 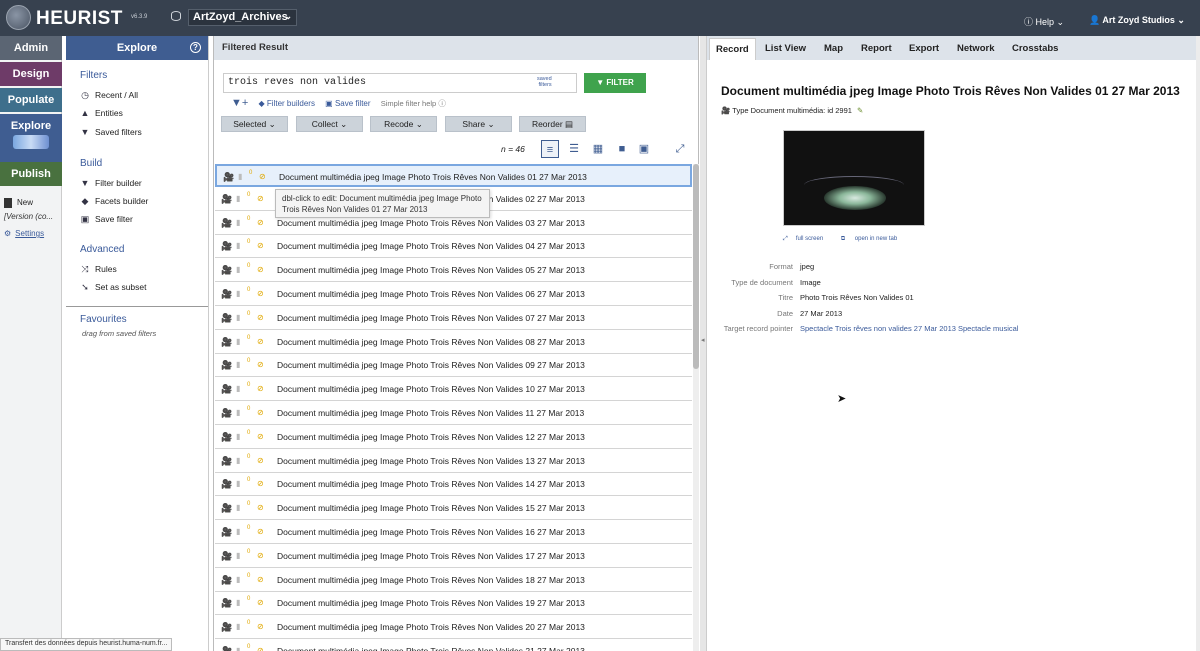 What do you see at coordinates (807, 239) in the screenshot?
I see `full-screen-link: ⤢ full screen` at bounding box center [807, 239].